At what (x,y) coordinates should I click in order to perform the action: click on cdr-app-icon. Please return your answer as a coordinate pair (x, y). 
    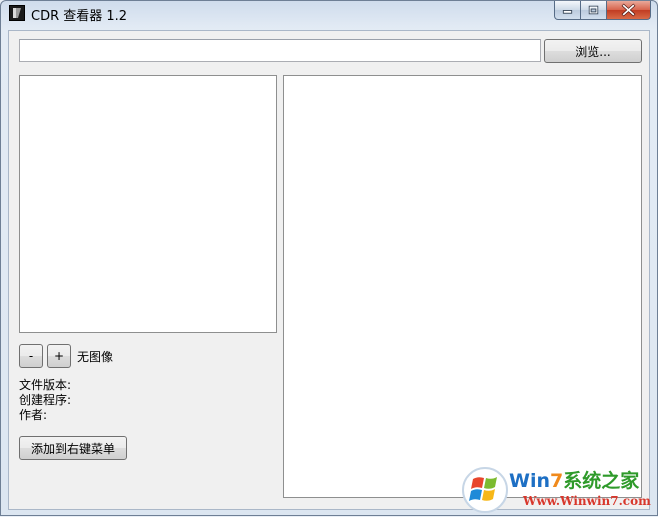
    Looking at the image, I should click on (17, 13).